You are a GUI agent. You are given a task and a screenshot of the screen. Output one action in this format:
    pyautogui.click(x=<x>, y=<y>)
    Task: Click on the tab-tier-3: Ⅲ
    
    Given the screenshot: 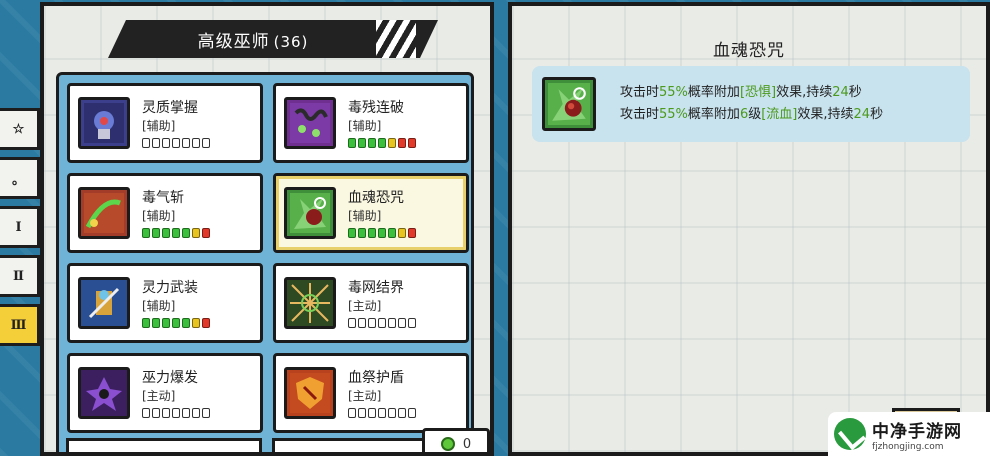 What is the action you would take?
    pyautogui.click(x=20, y=325)
    